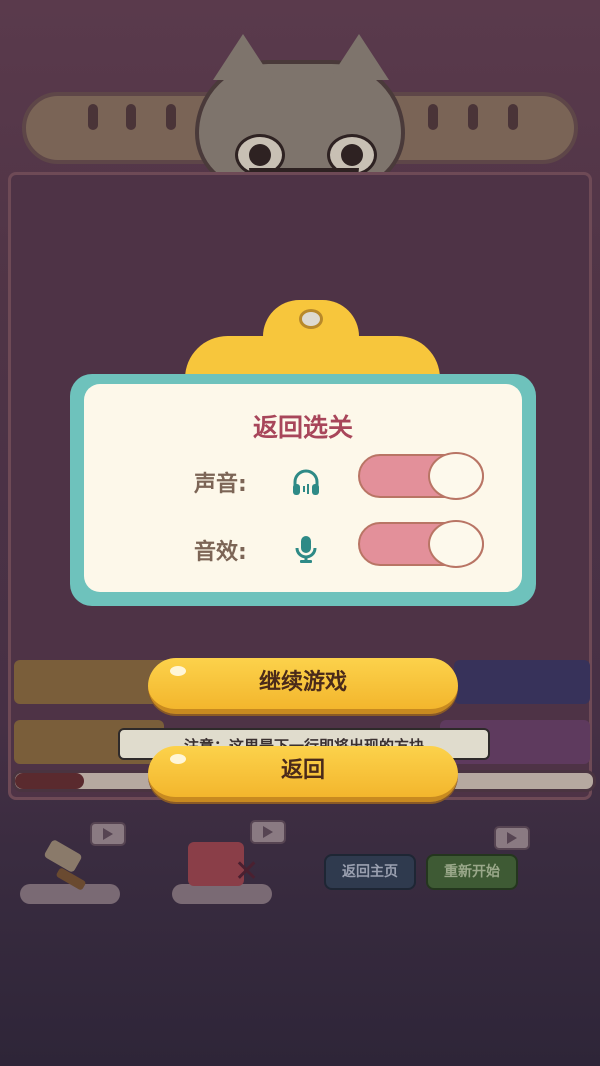  What do you see at coordinates (522, 682) in the screenshot?
I see `block-tile-blue` at bounding box center [522, 682].